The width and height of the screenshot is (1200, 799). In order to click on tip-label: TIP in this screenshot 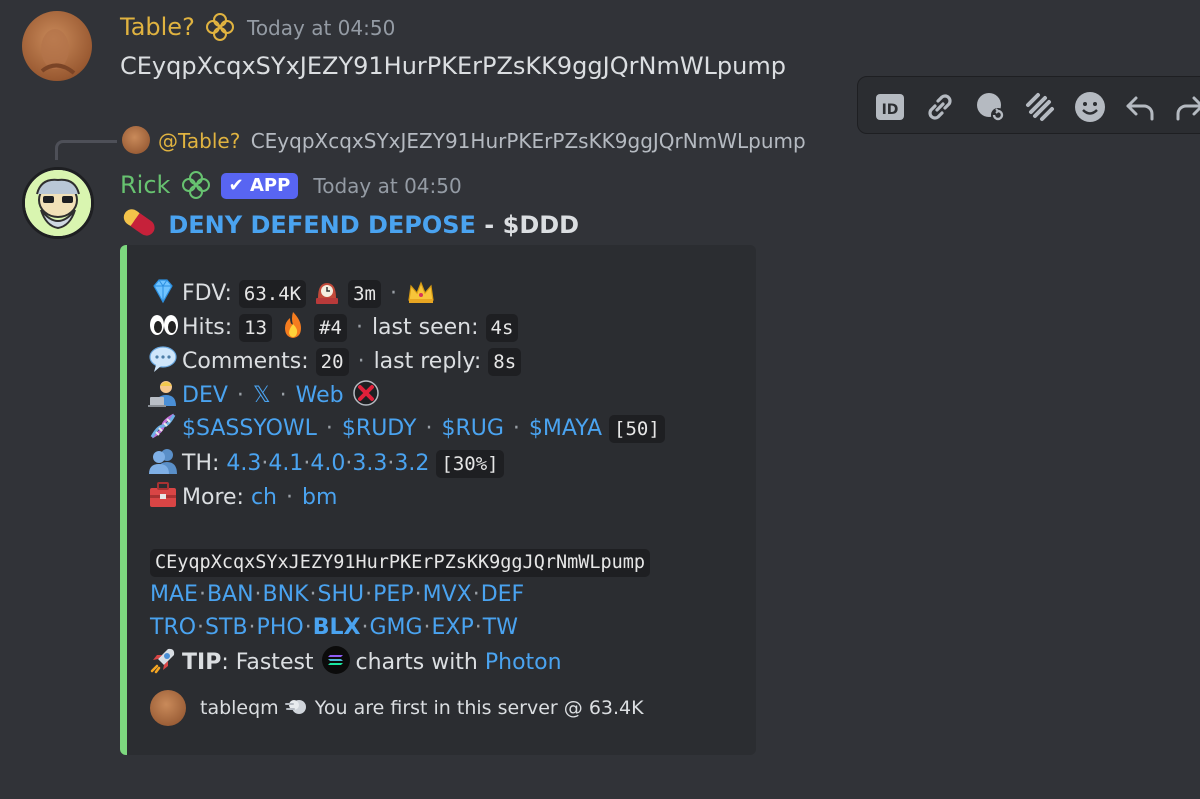, I will do `click(202, 662)`.